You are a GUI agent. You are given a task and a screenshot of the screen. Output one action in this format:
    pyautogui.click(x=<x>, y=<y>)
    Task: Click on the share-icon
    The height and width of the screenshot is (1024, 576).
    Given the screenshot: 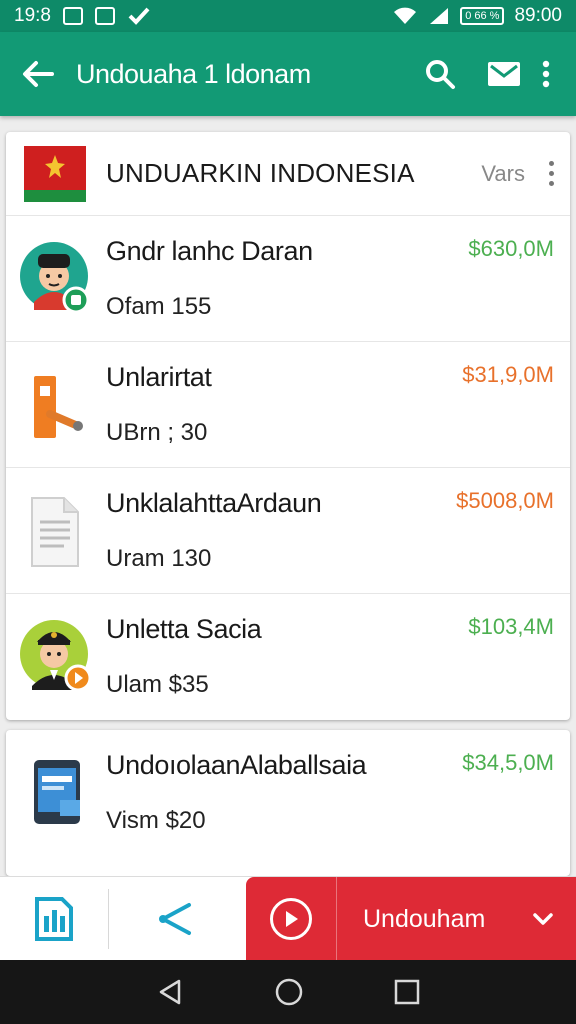 What is the action you would take?
    pyautogui.click(x=175, y=919)
    